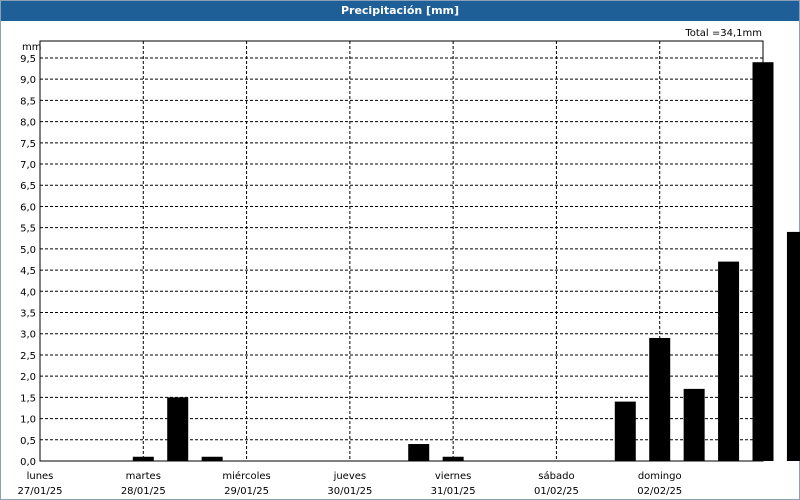 This screenshot has height=500, width=800. Describe the element at coordinates (659, 491) in the screenshot. I see `x-day-date: 02/02/25` at that location.